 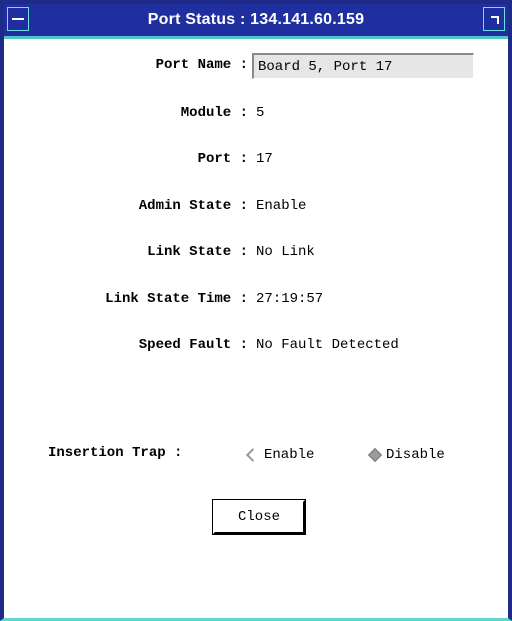 I want to click on module-row: Module : 5, so click(x=256, y=115).